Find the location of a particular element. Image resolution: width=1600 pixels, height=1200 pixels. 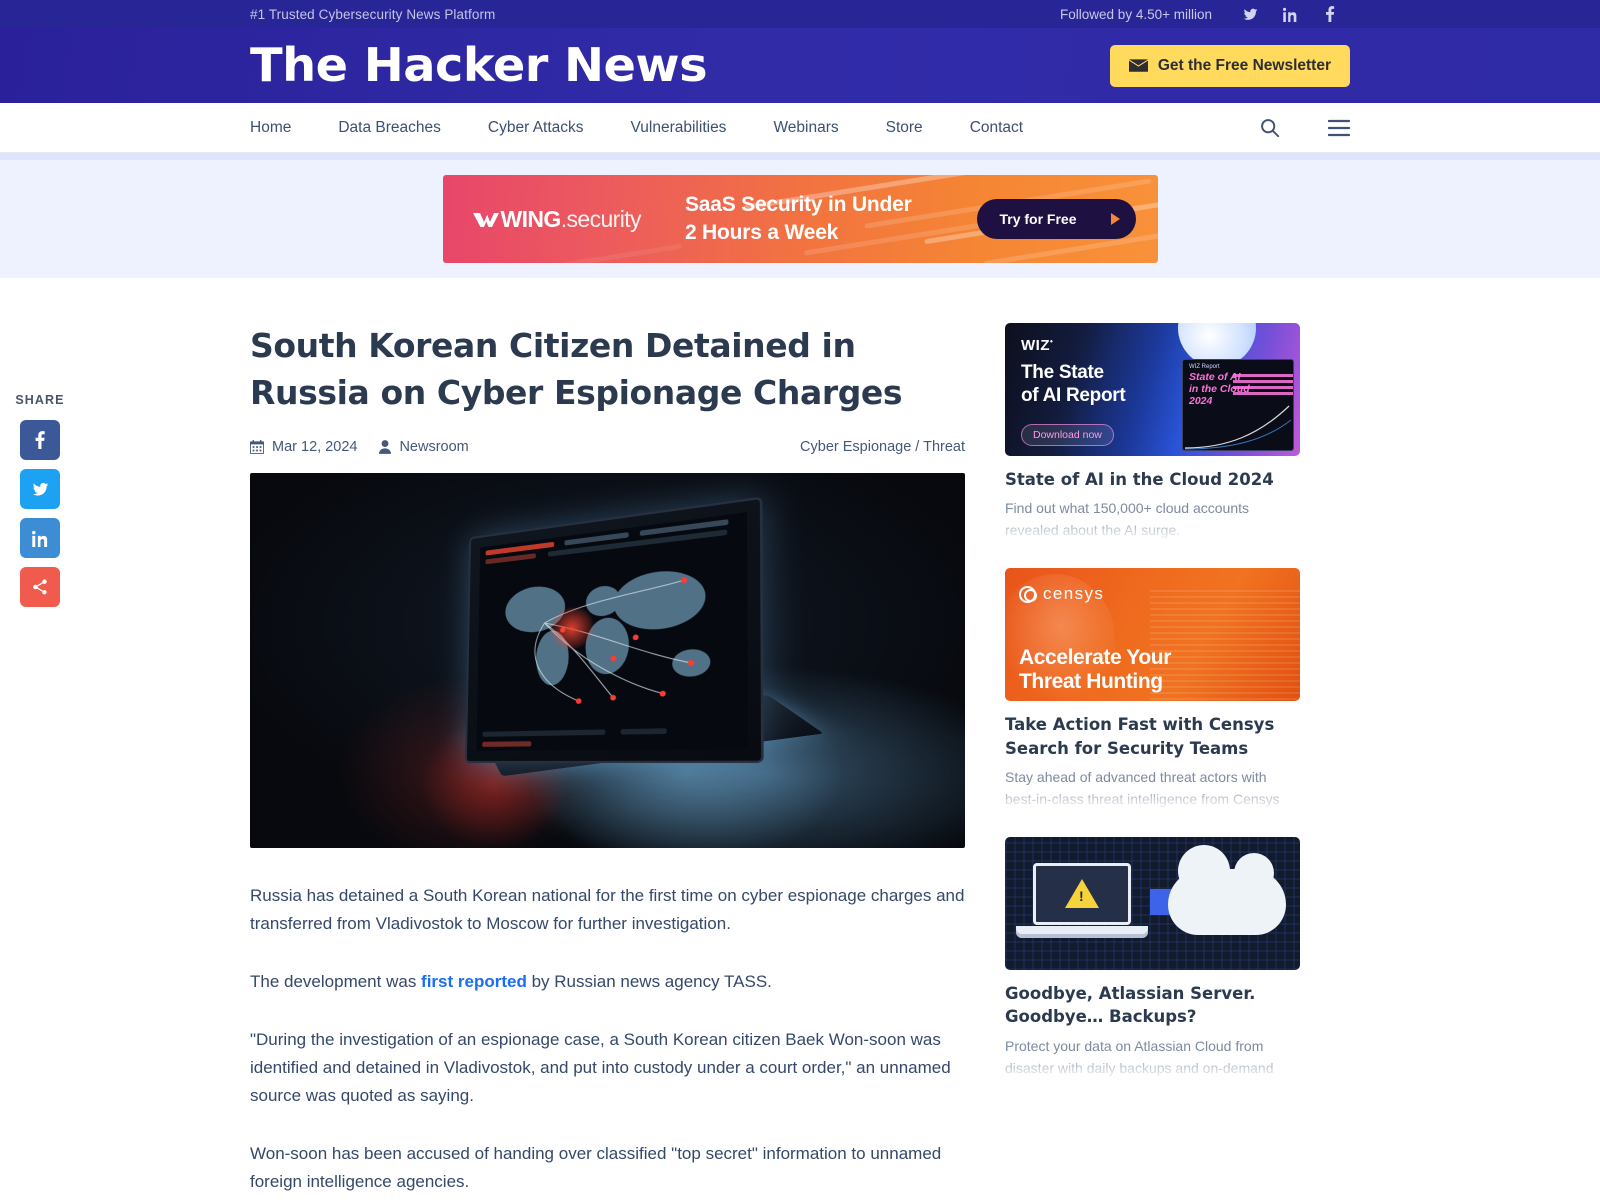

article-author: Newsroom is located at coordinates (424, 446).